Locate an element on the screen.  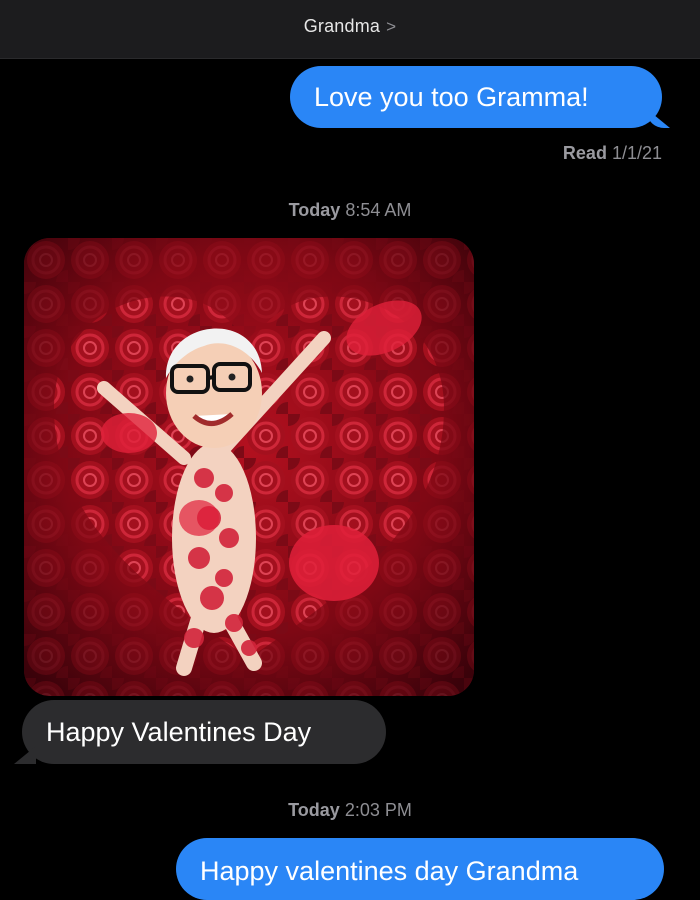
timestamp: Today 2:03 PM is located at coordinates (350, 810).